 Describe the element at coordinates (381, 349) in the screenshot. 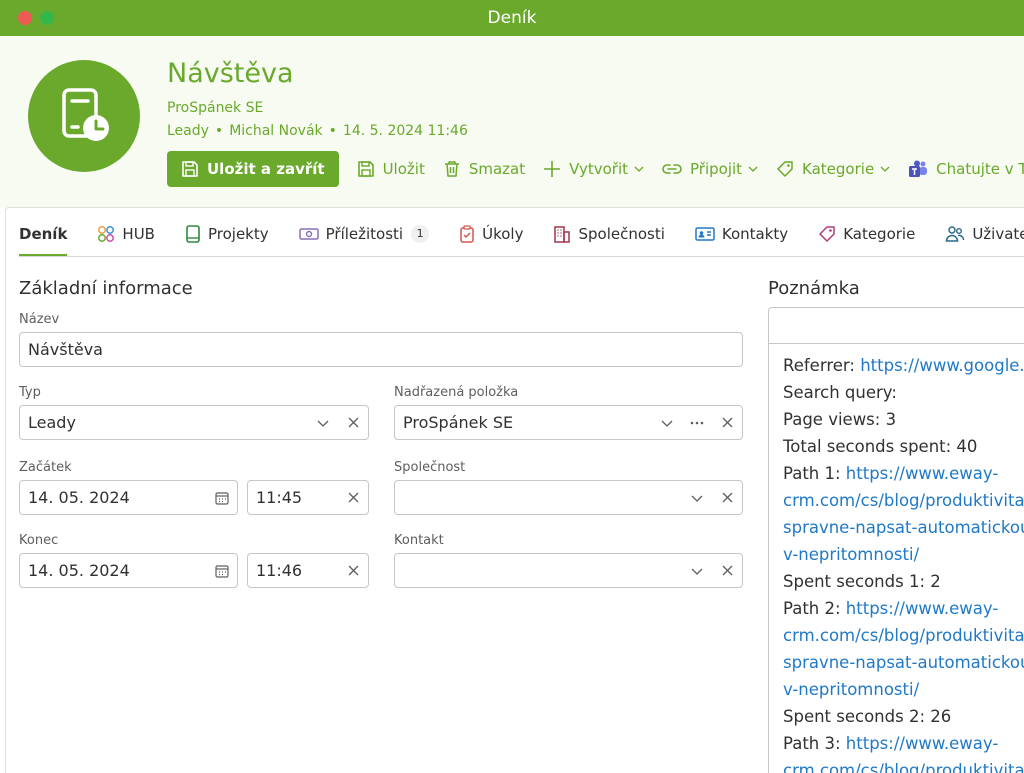

I see `name-field: Návštěva` at that location.